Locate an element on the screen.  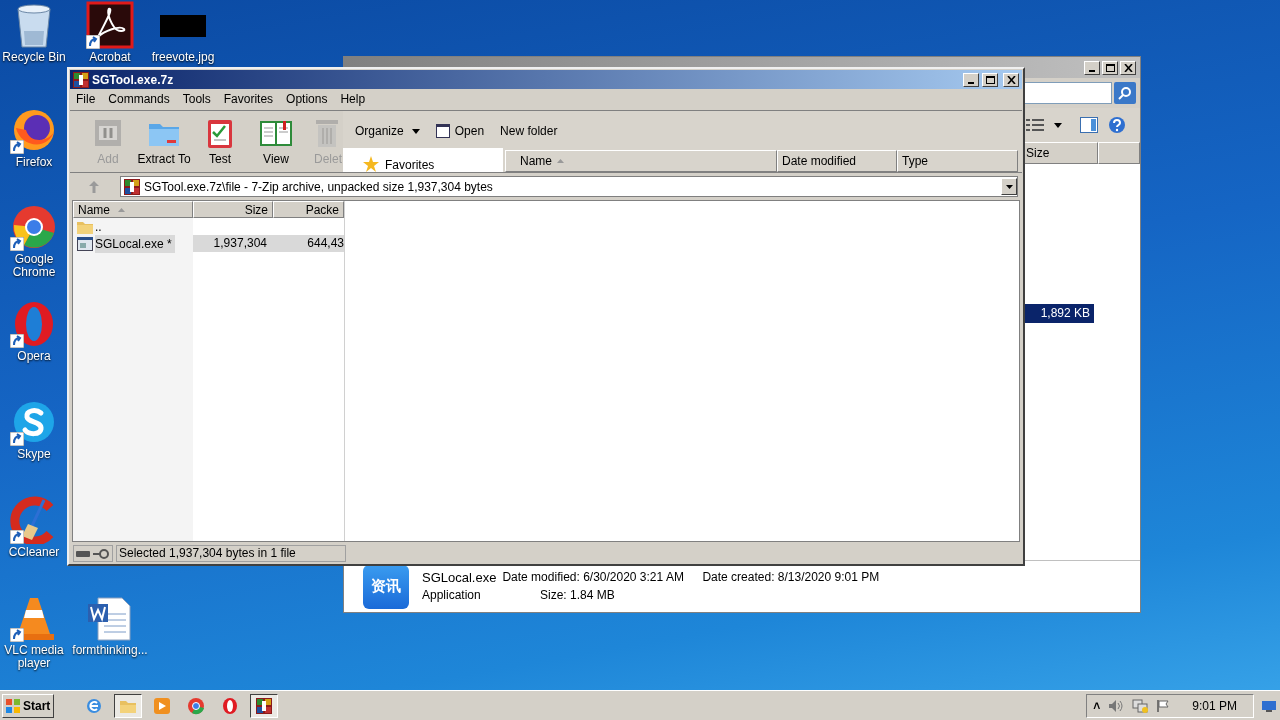
star-icon is located at coordinates (371, 164).